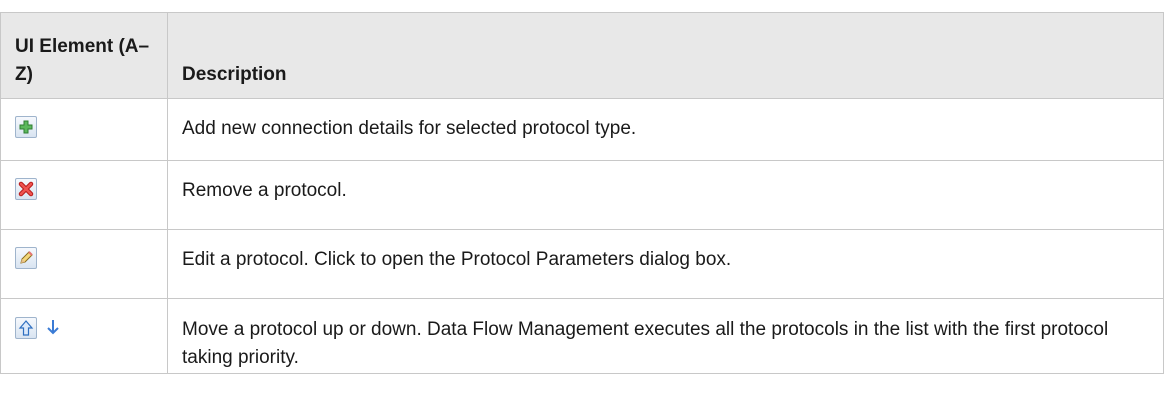 The height and width of the screenshot is (417, 1164). I want to click on edit-icon, so click(26, 258).